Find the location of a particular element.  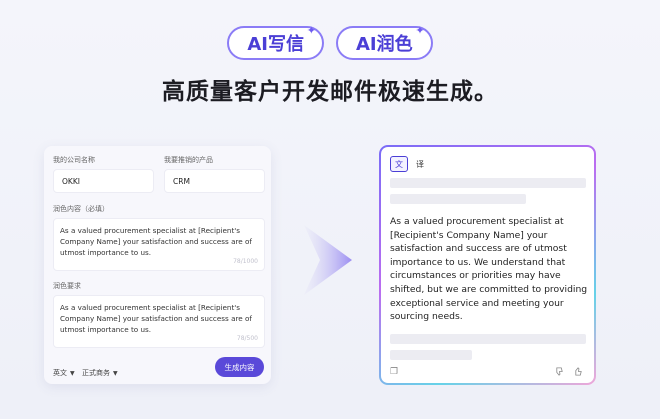

ai-polish-label: AI润色 is located at coordinates (384, 44).